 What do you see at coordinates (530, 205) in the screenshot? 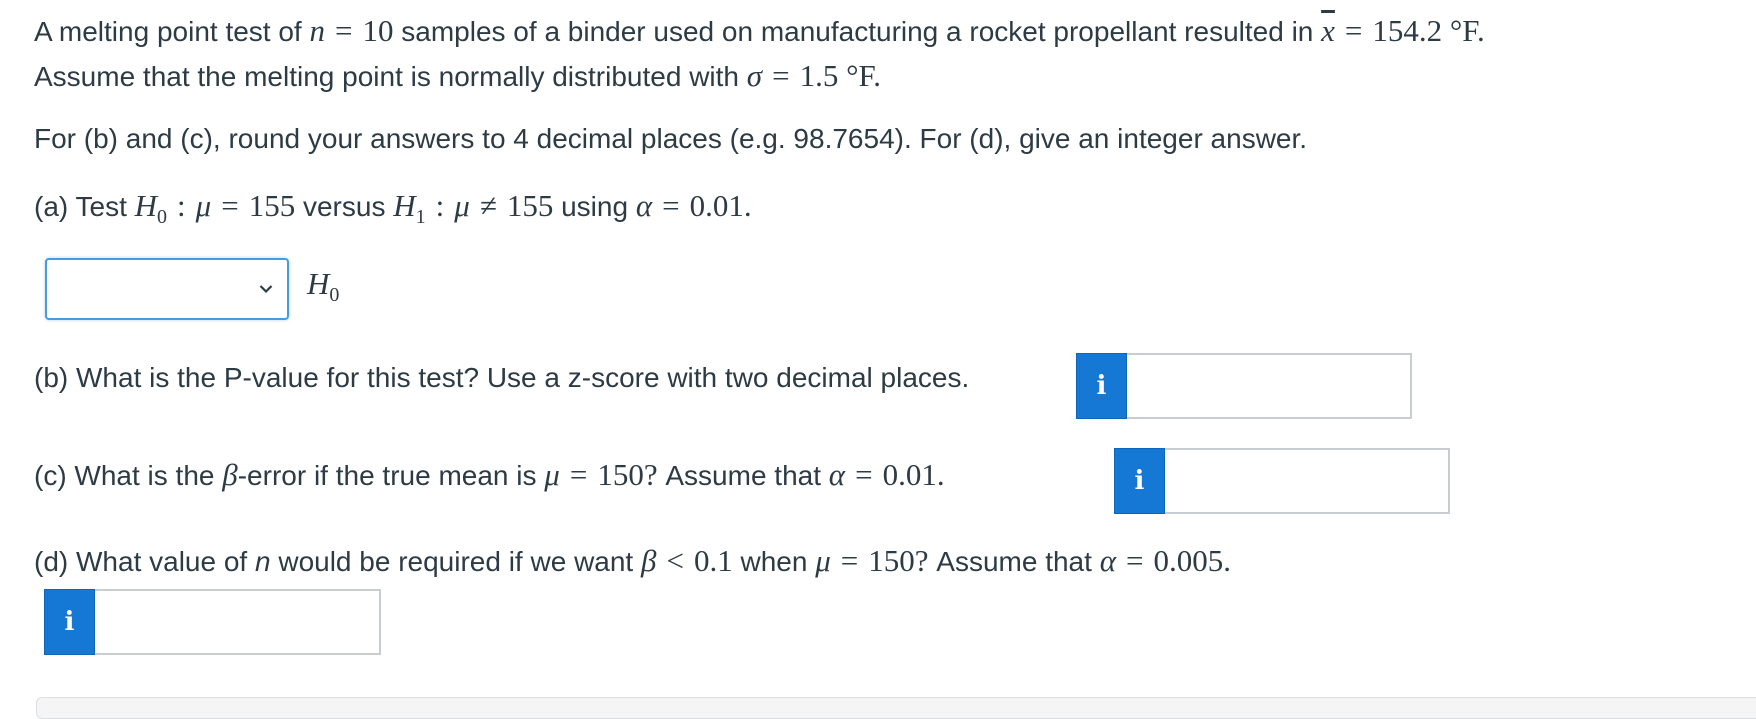
I see `alt-value: 155` at bounding box center [530, 205].